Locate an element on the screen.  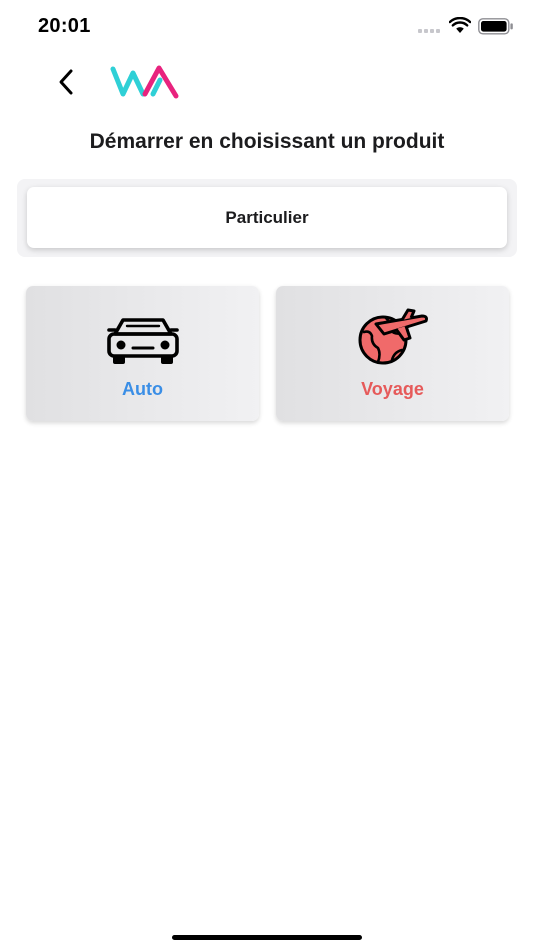
cellular-signal-icon is located at coordinates (429, 31).